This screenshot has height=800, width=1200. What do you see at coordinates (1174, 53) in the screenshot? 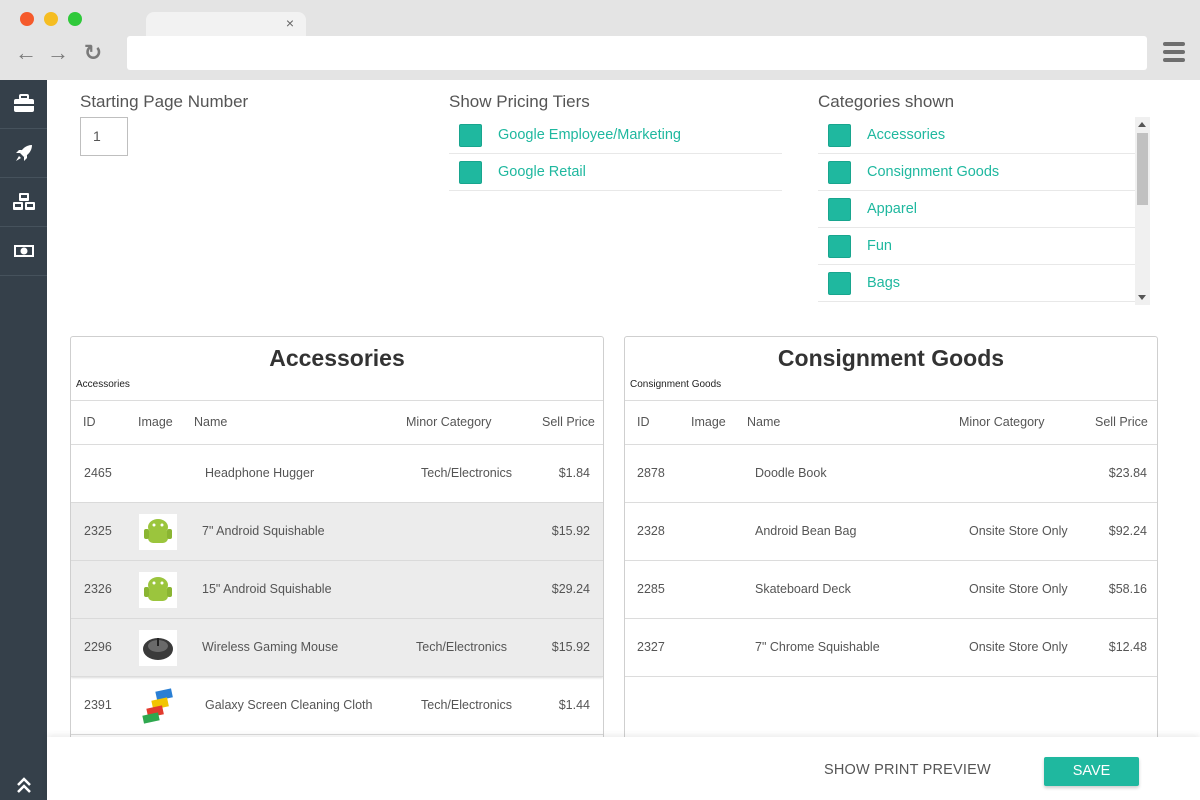
I see `browser-menu-icon` at bounding box center [1174, 53].